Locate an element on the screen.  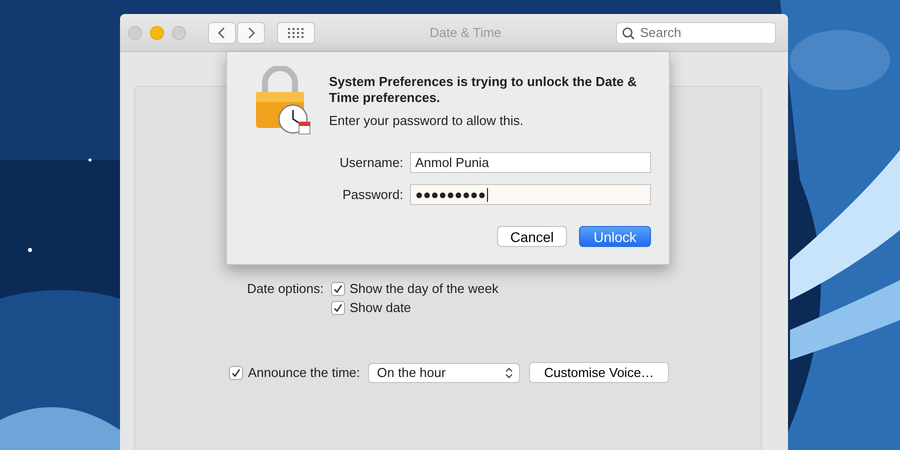
dialog-heading: System Preferences is trying to unlock the Date & Time preferences. is located at coordinates (483, 90).